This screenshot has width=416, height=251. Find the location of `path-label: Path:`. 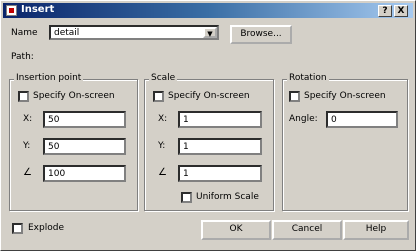

path-label: Path: is located at coordinates (22, 57).